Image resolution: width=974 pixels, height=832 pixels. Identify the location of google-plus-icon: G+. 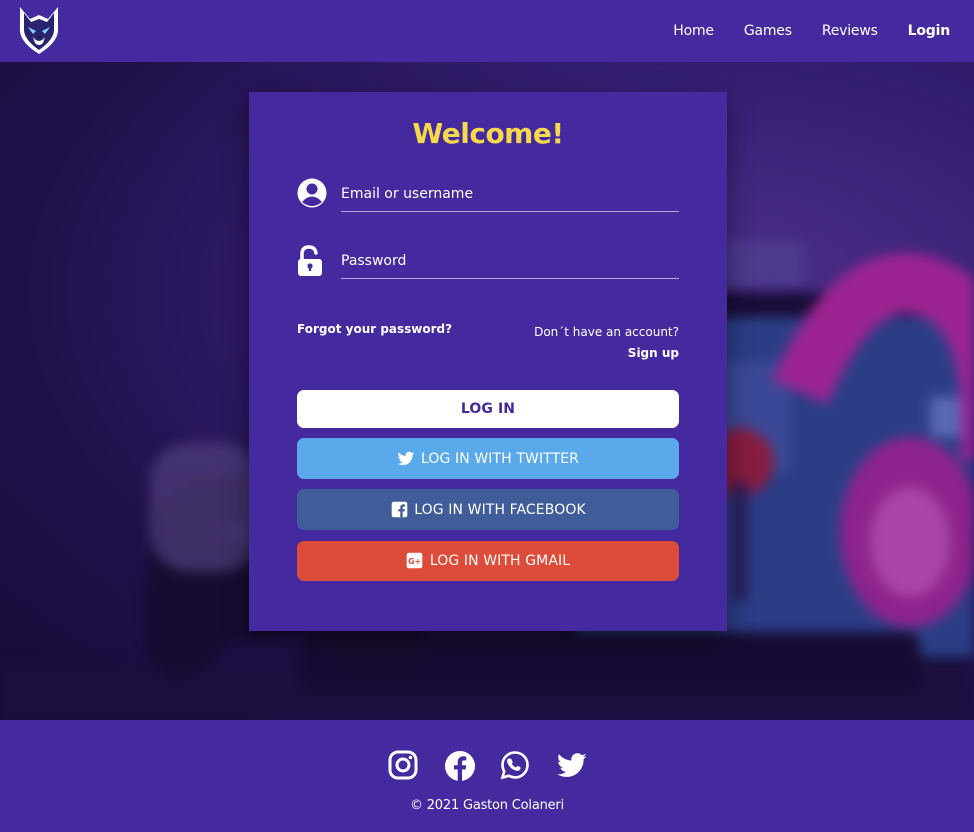
(415, 561).